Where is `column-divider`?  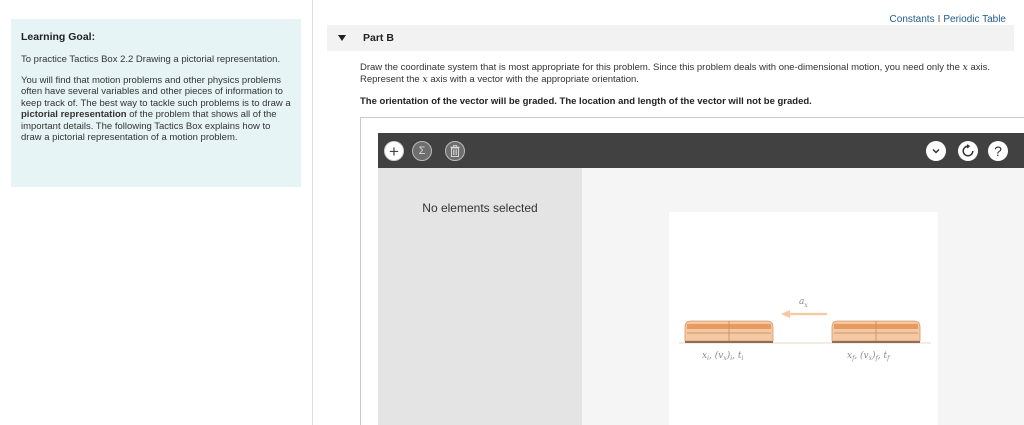 column-divider is located at coordinates (312, 212).